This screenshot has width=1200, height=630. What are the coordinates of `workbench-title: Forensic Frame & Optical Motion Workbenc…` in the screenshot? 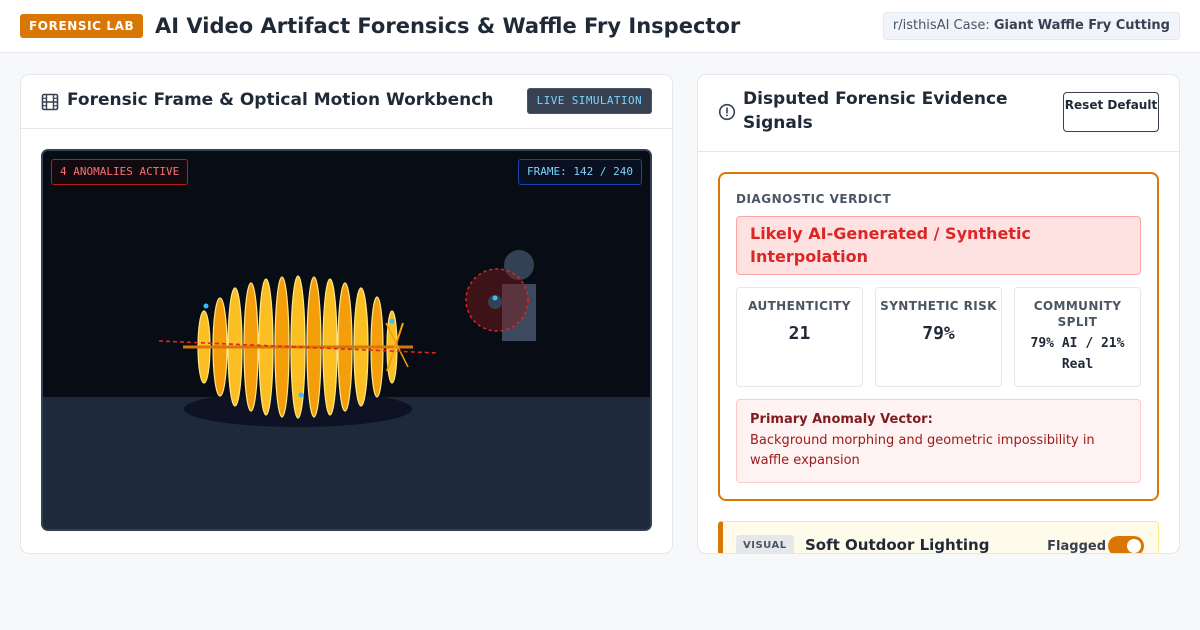 It's located at (280, 100).